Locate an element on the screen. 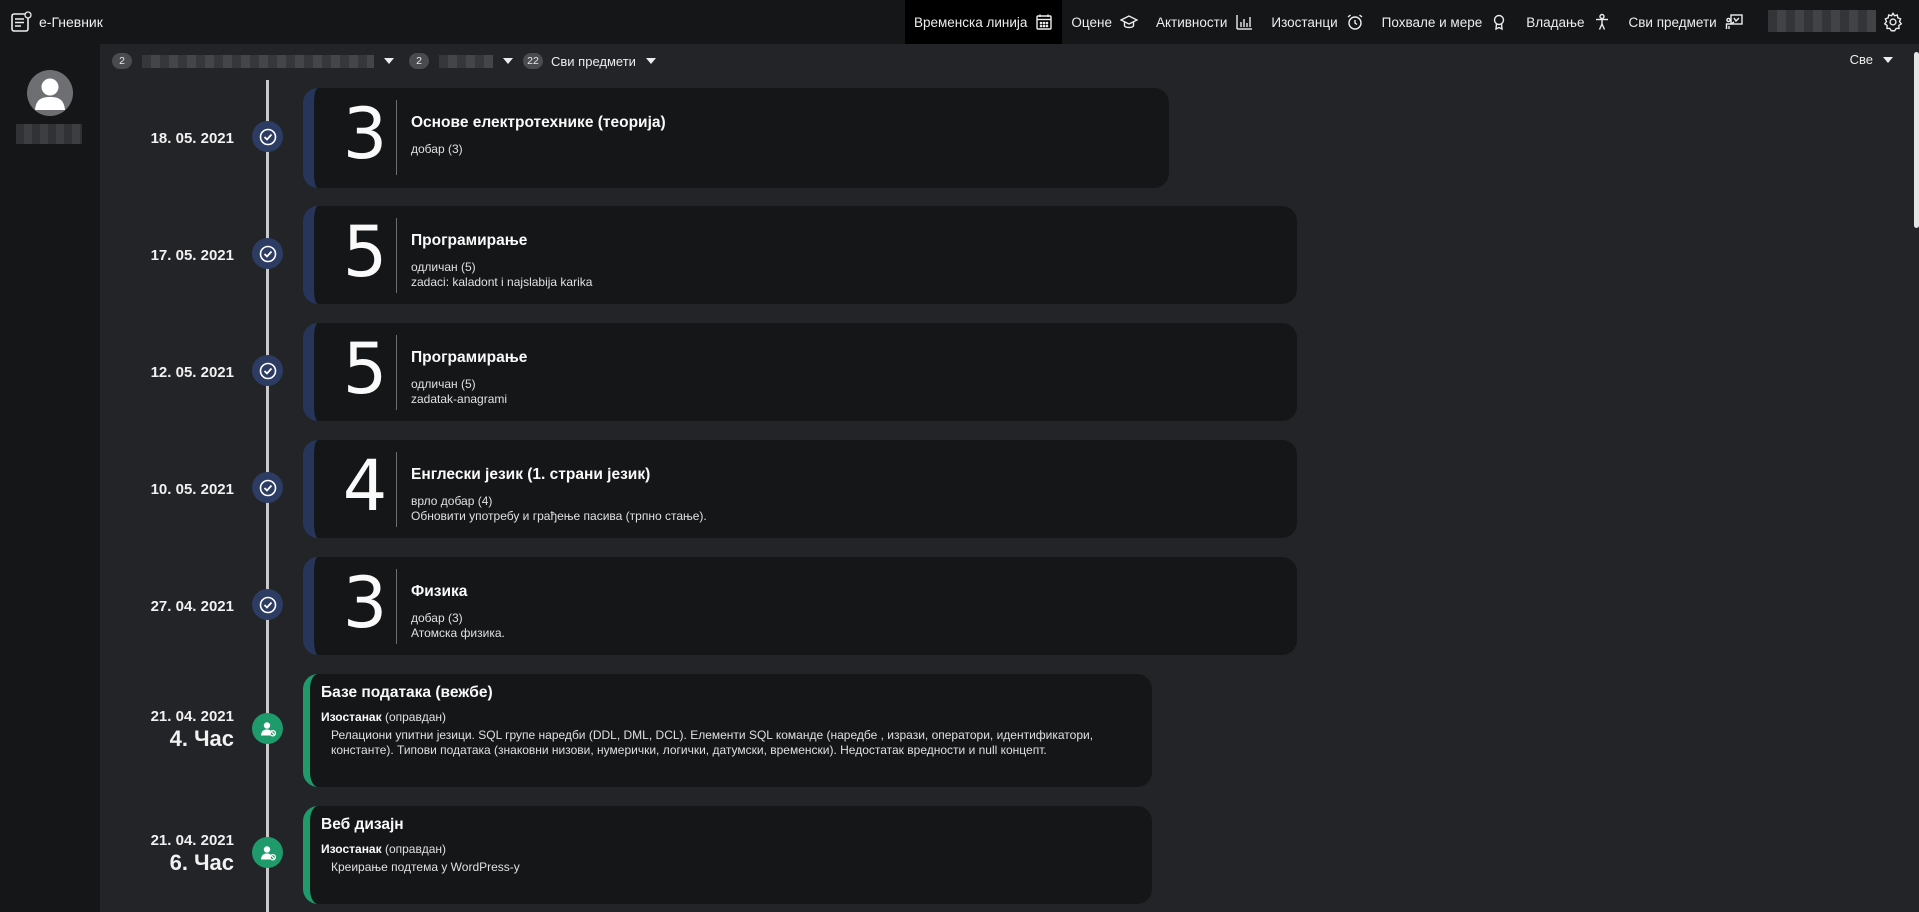 Image resolution: width=1919 pixels, height=912 pixels. subject-name: Основе електротехнике (теорија) is located at coordinates (538, 122).